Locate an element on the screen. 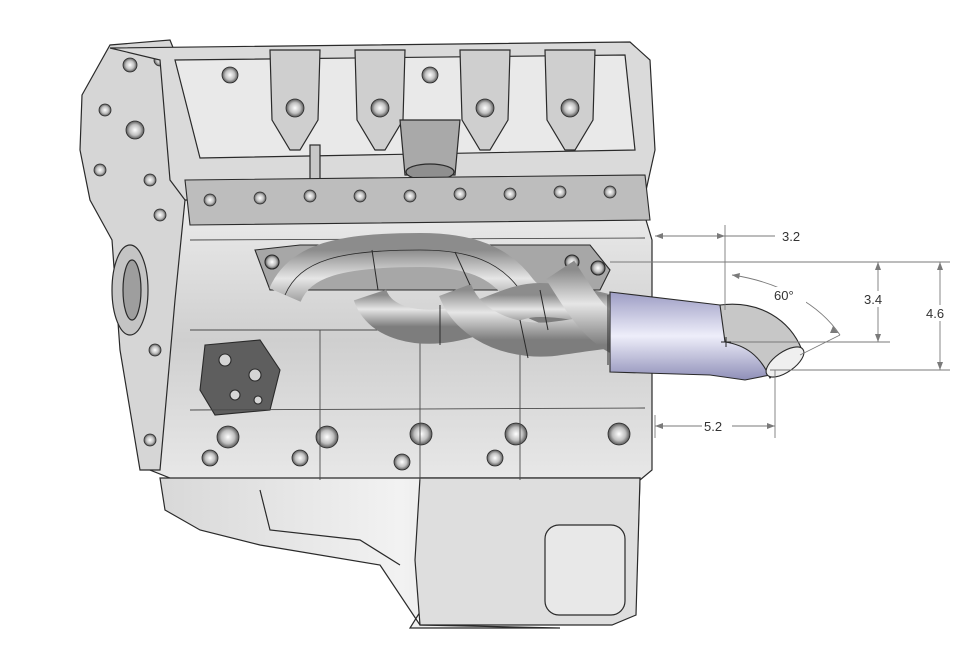 Image resolution: width=975 pixels, height=662 pixels. cylinder-head is located at coordinates (417, 200).